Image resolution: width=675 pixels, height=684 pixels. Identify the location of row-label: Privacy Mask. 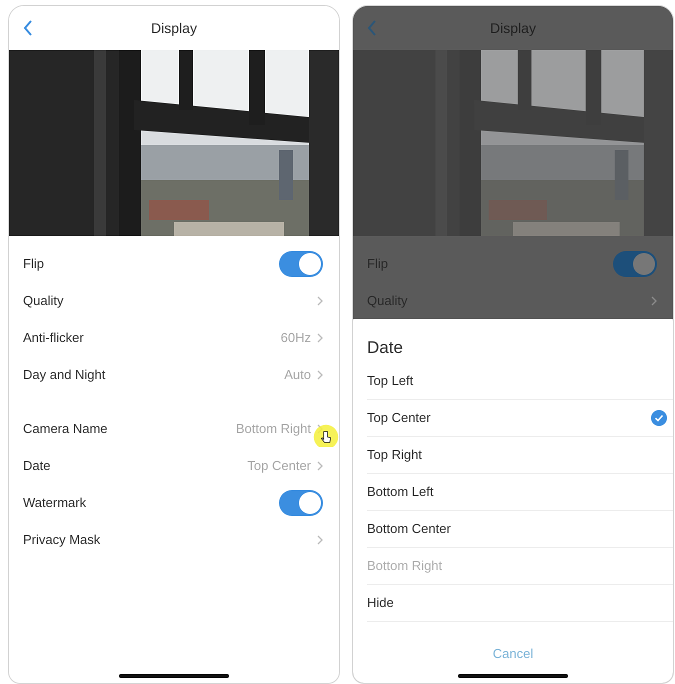
(61, 539).